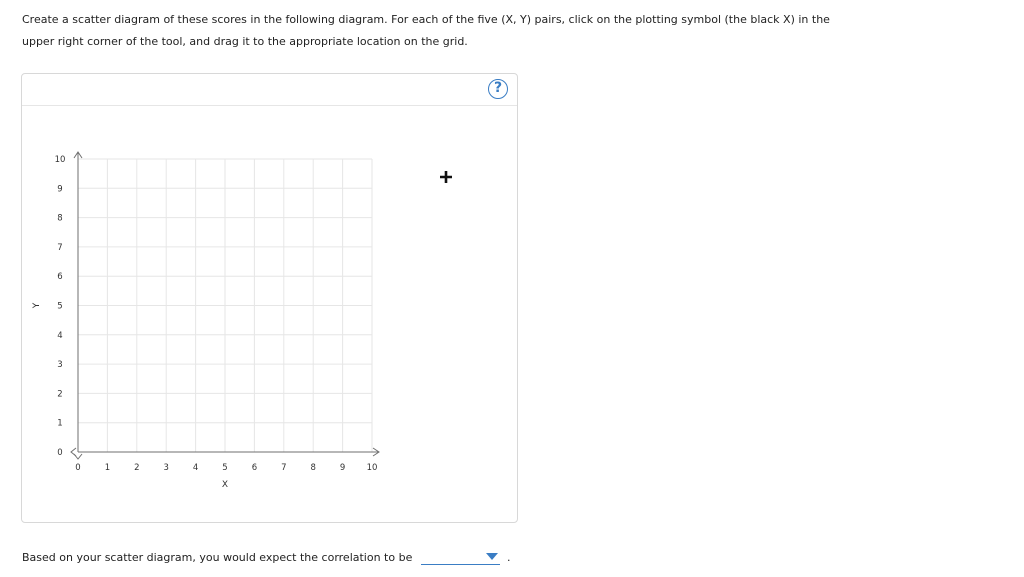  I want to click on y-axis-label: Y, so click(37, 305).